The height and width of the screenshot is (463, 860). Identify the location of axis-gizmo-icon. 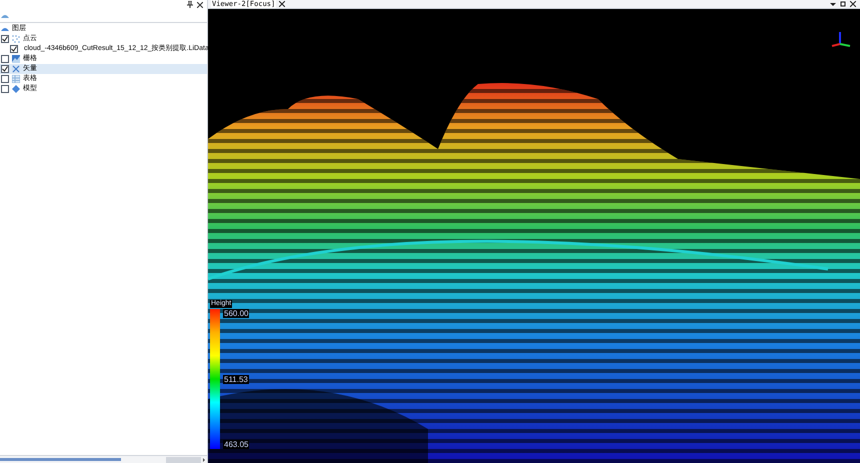
(841, 39).